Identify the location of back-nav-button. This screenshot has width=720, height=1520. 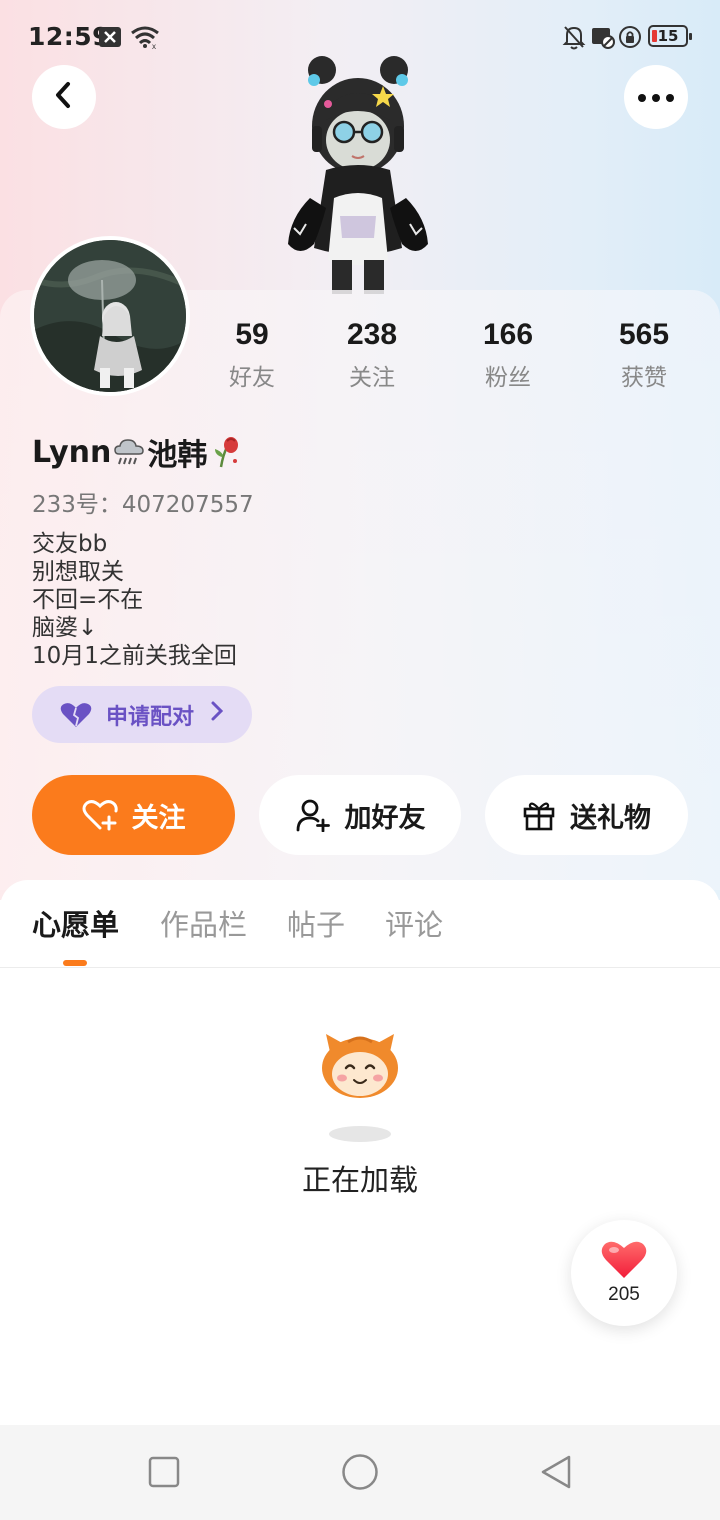
(556, 1472).